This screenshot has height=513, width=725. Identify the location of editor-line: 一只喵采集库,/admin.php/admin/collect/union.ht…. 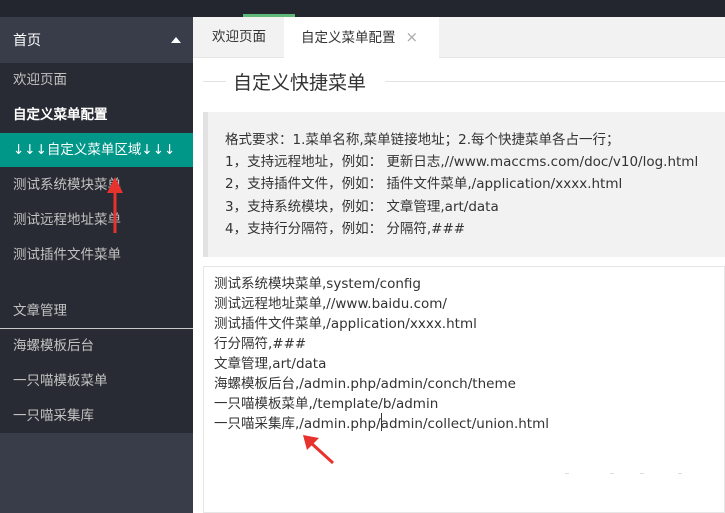
(469, 424).